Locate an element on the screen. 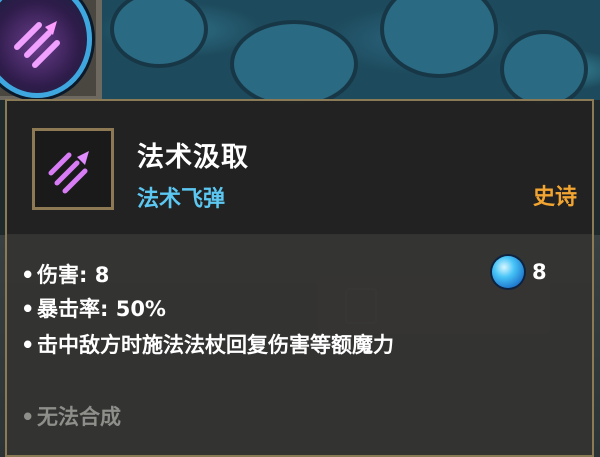  energy-orb-icon is located at coordinates (508, 272).